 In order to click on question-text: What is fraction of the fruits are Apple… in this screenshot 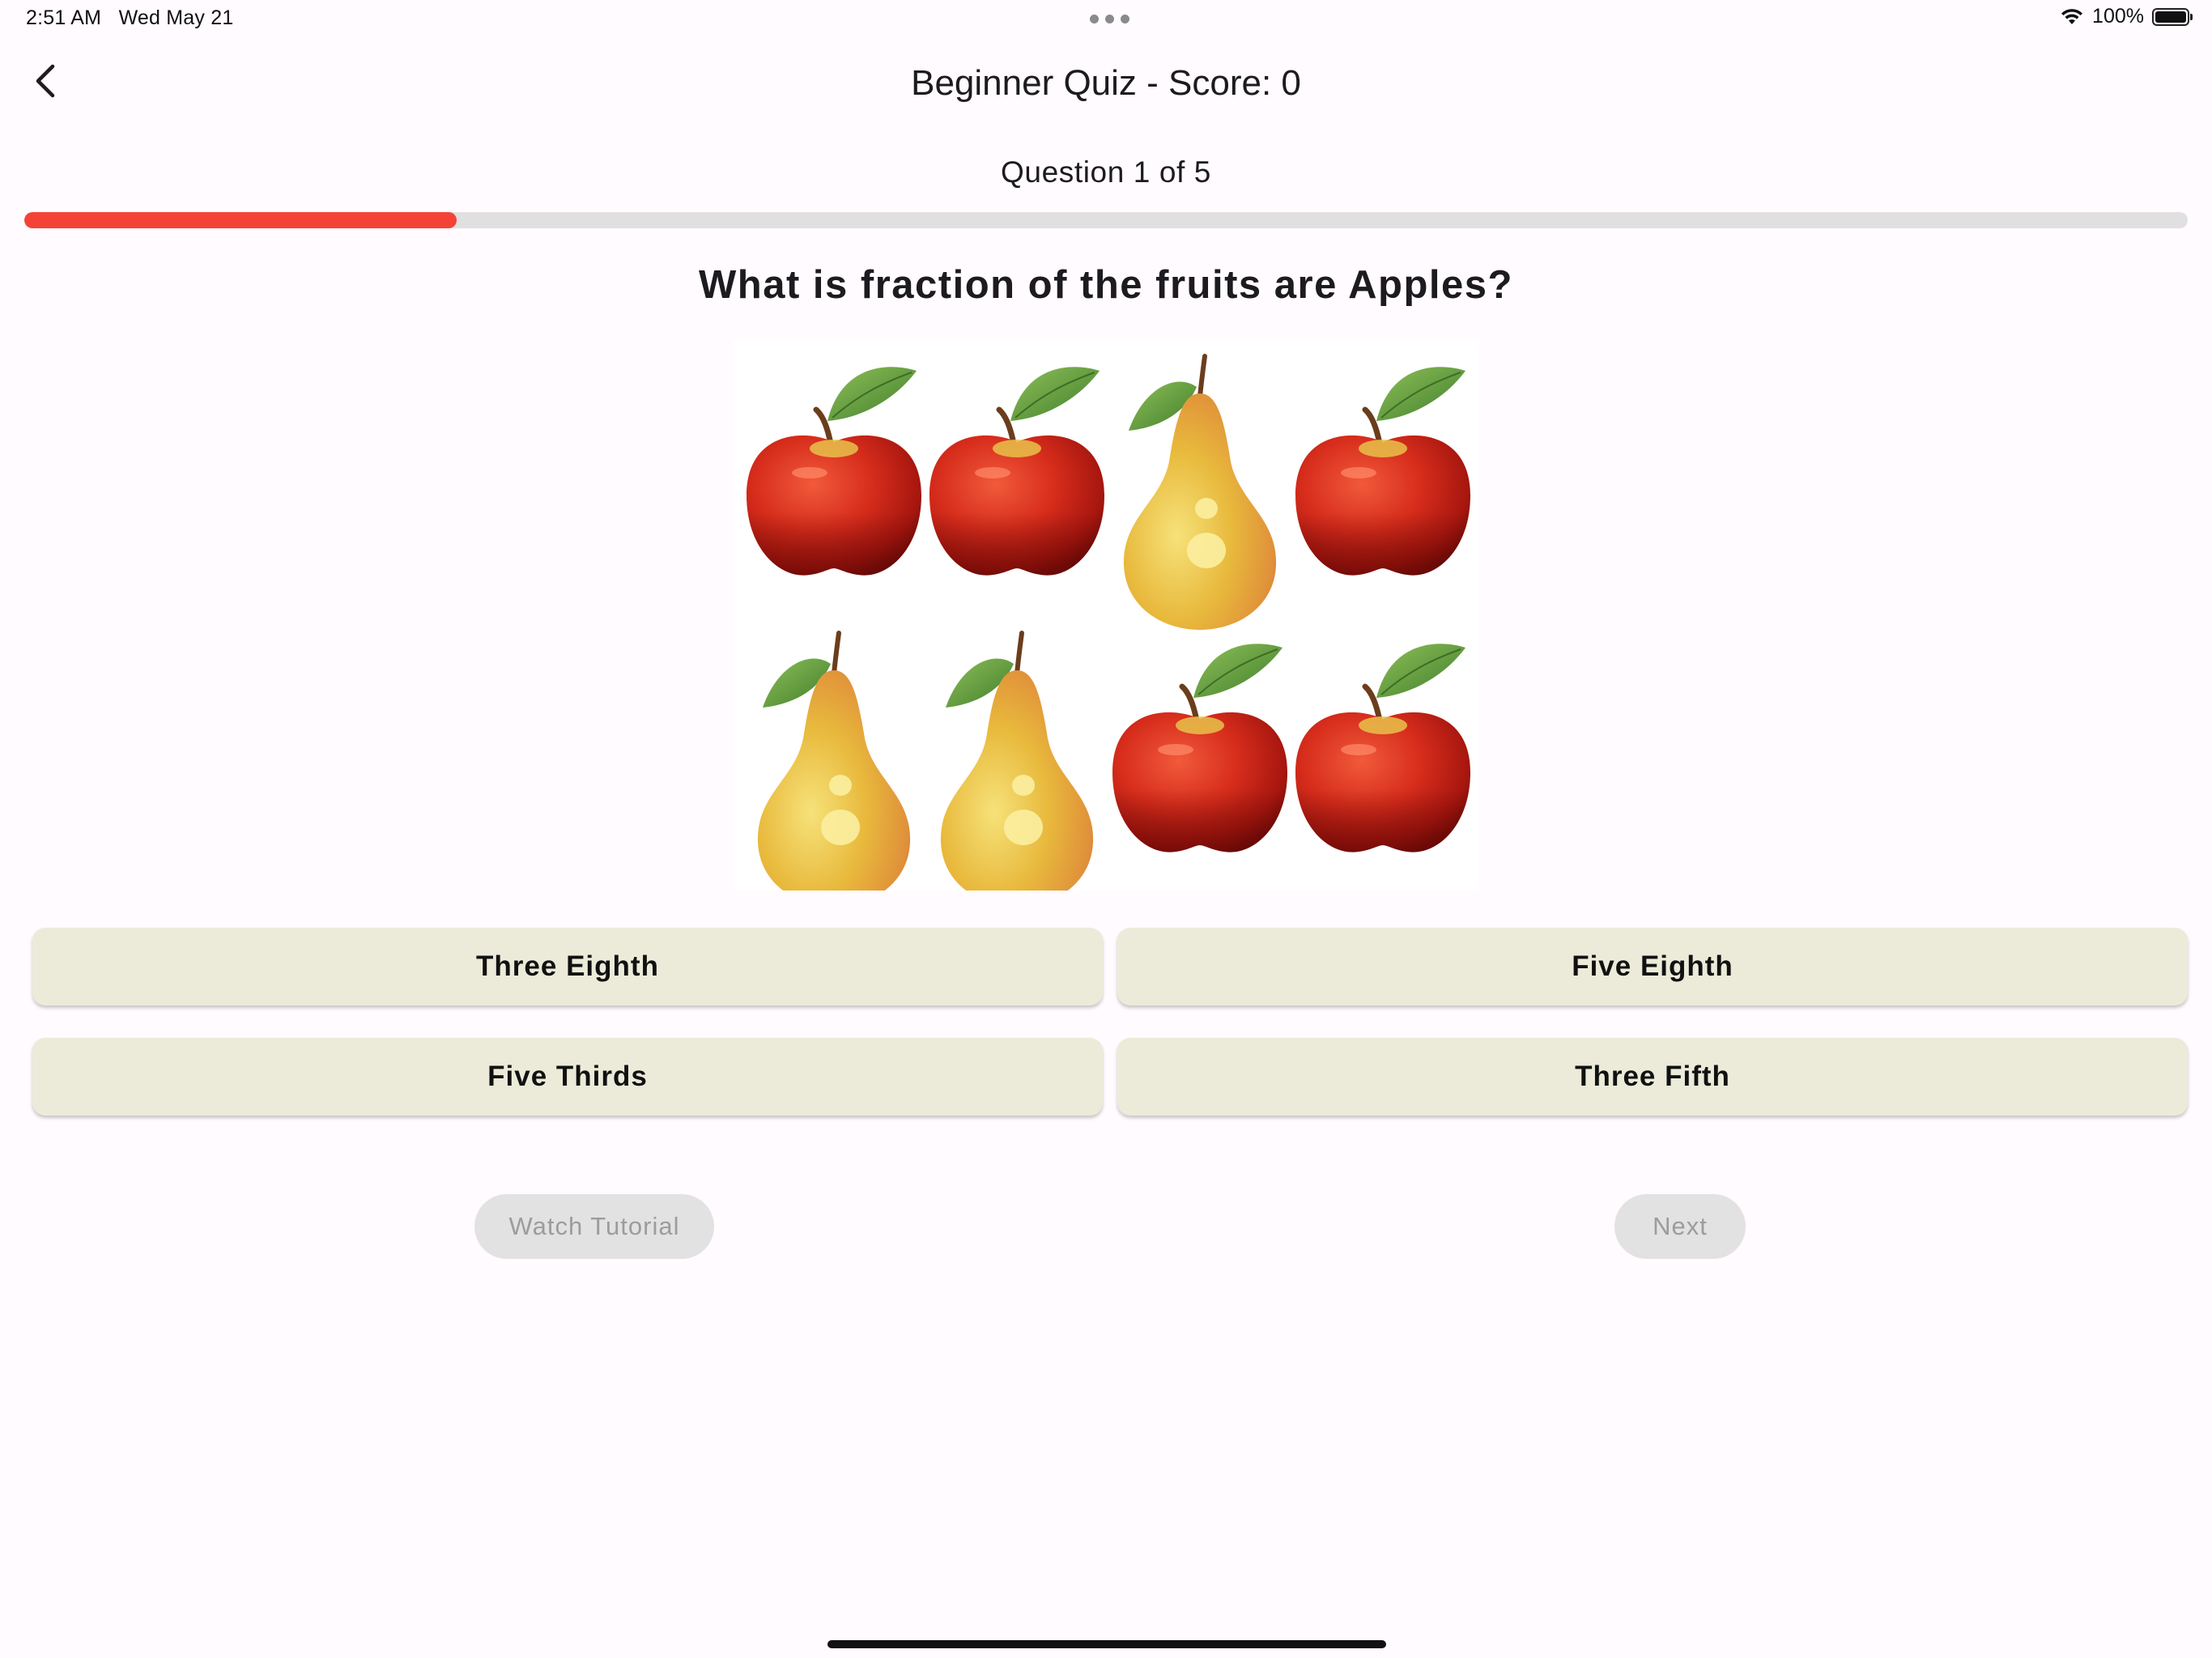, I will do `click(1106, 285)`.